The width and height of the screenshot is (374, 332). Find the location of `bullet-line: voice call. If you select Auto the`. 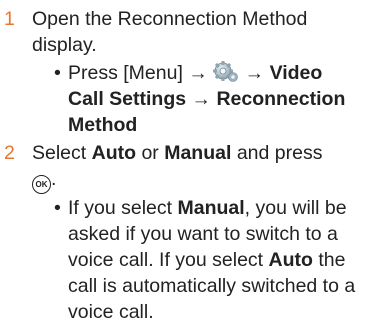

bullet-line: voice call. If you select Auto the is located at coordinates (219, 260).